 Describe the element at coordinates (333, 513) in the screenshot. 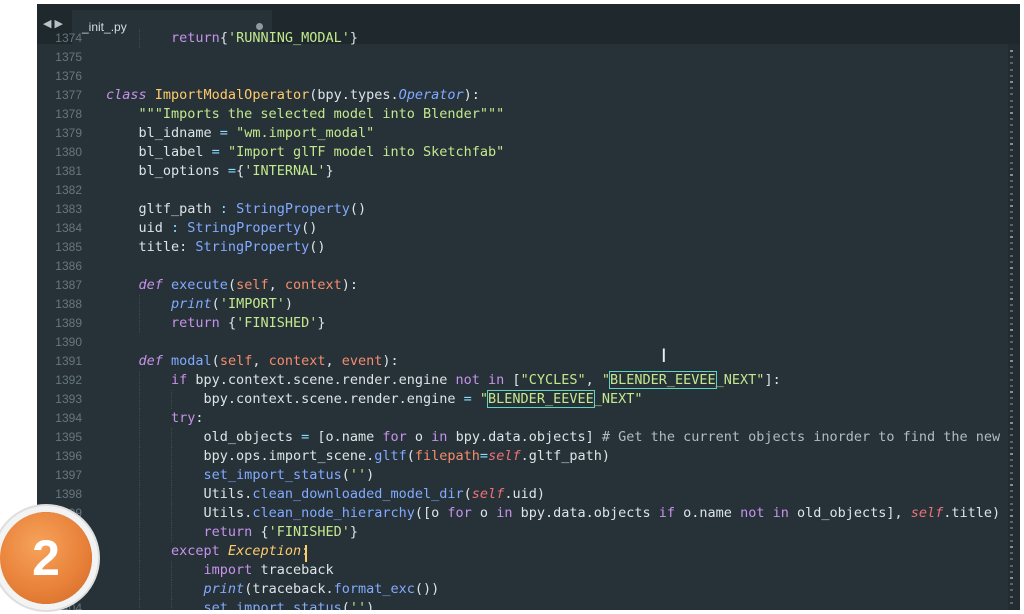

I see `code-token: clean_node_hierarchy` at that location.